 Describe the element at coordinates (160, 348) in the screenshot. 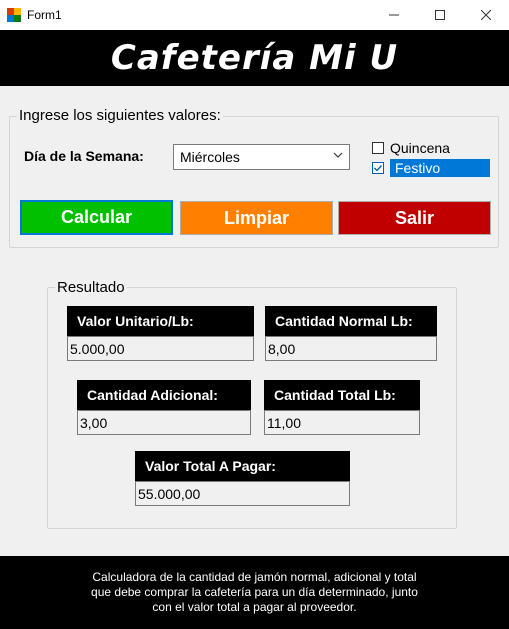

I see `valor-unitario-value: 5.000,00` at that location.